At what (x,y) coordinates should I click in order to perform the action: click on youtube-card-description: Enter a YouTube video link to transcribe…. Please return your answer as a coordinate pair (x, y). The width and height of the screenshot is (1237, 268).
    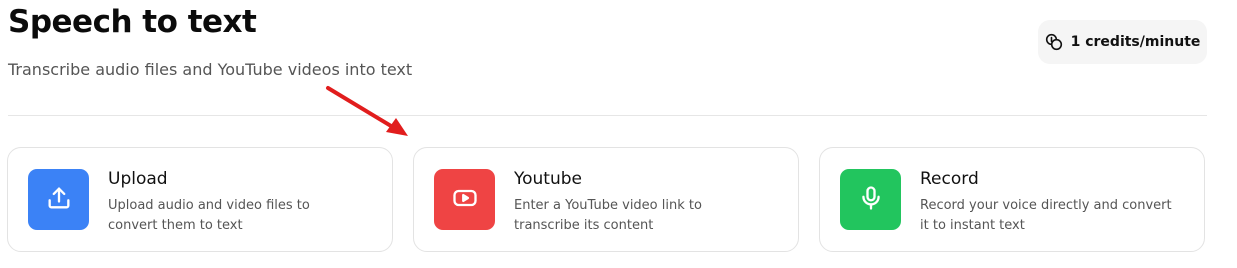
    Looking at the image, I should click on (608, 215).